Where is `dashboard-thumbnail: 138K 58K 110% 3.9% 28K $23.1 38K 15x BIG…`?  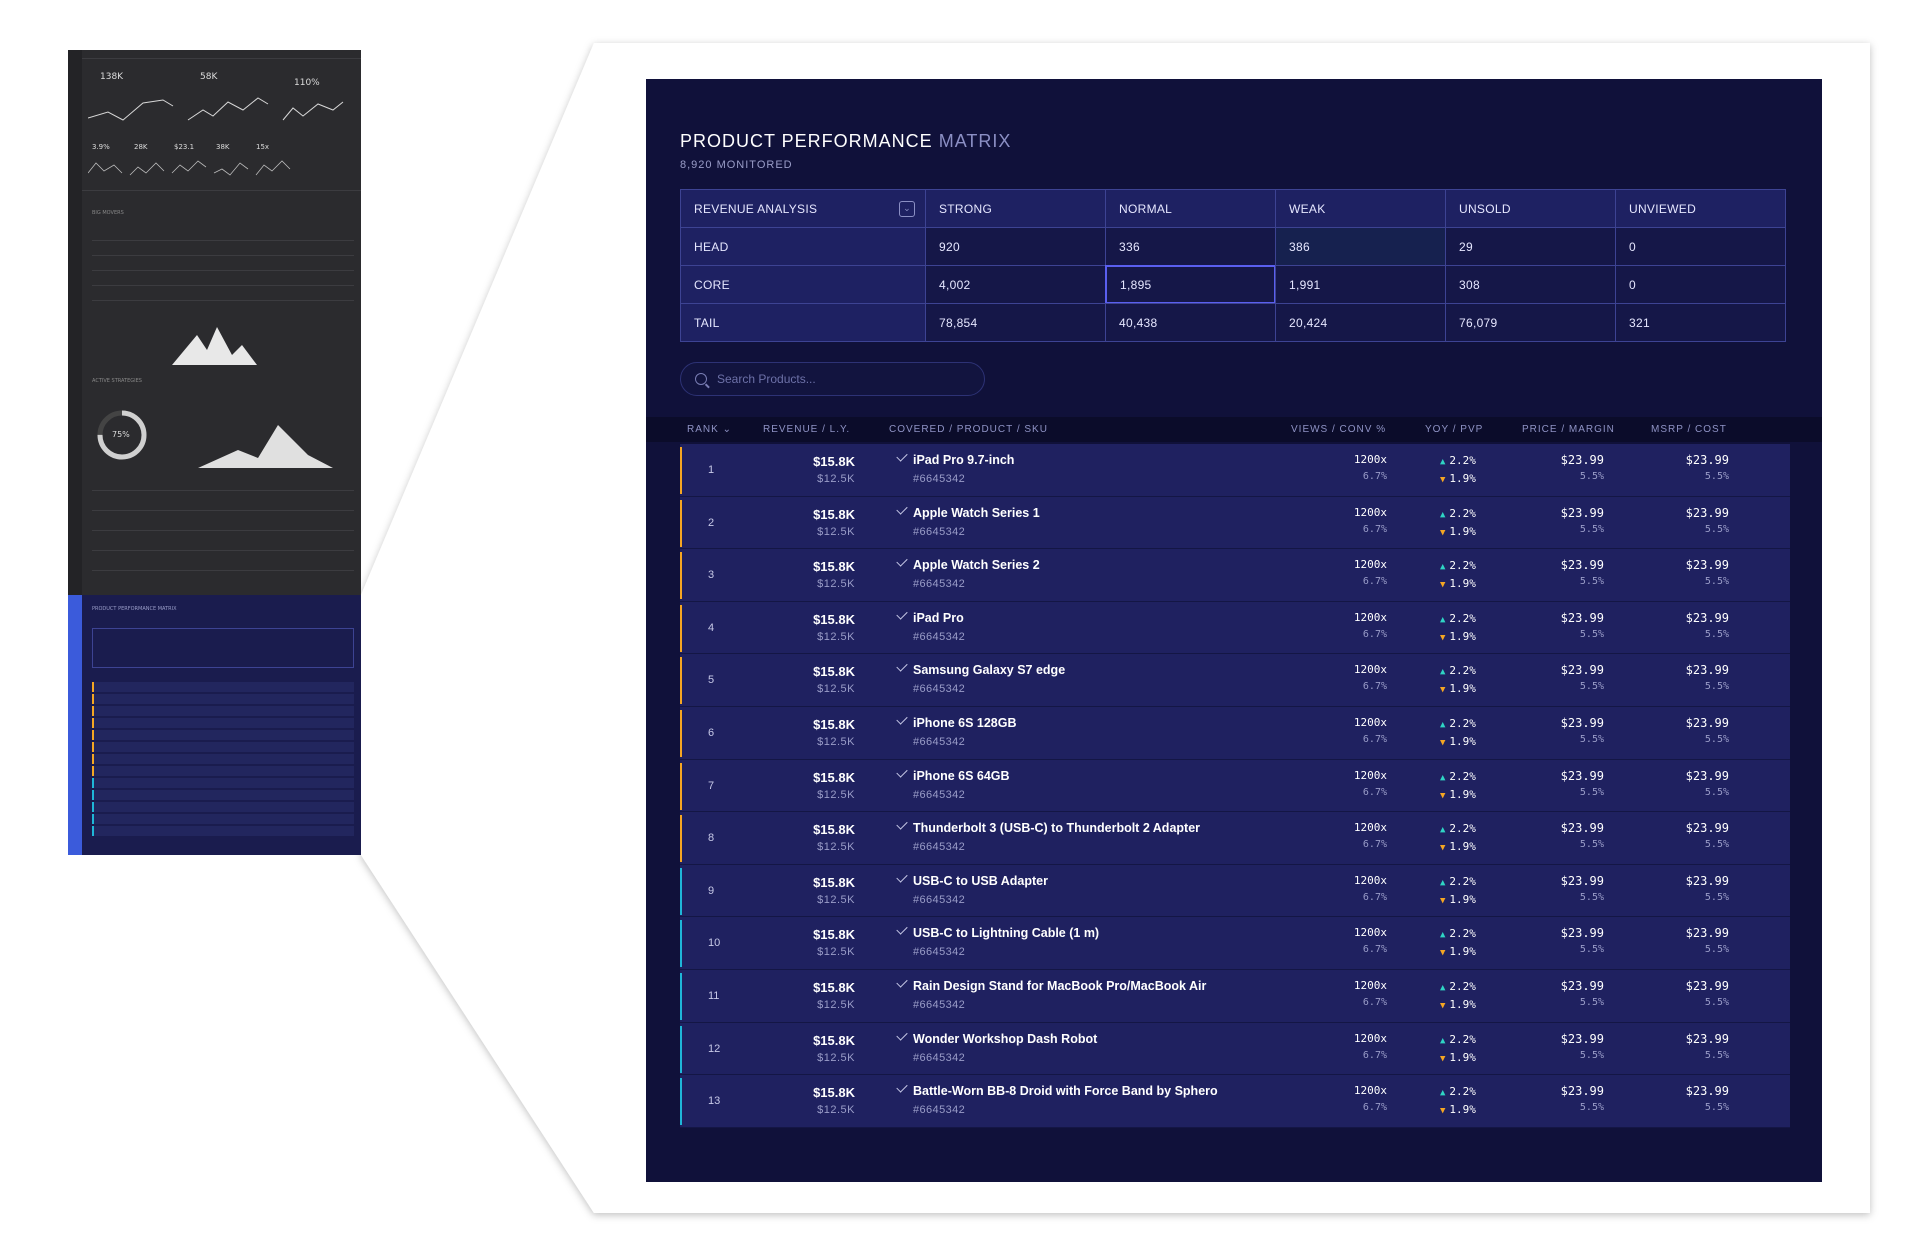
dashboard-thumbnail: 138K 58K 110% 3.9% 28K $23.1 38K 15x BIG… is located at coordinates (214, 452).